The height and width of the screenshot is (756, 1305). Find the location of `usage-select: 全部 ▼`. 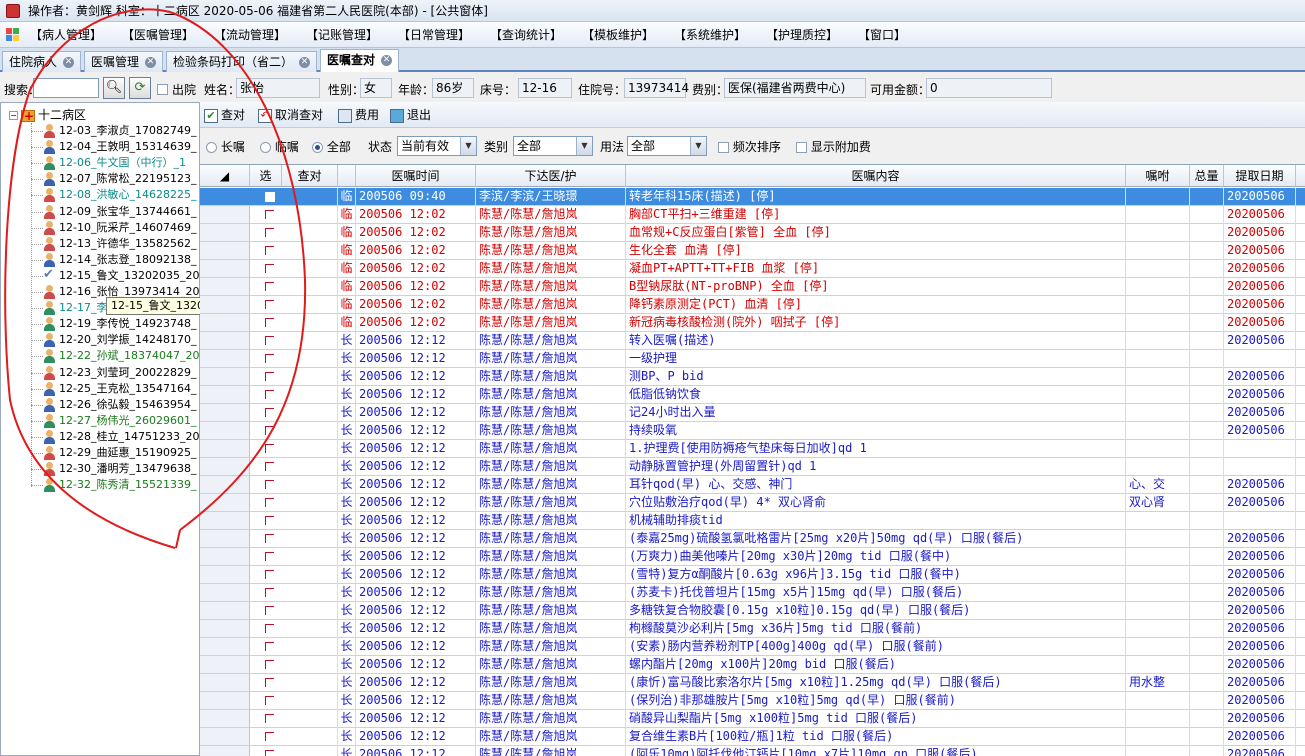

usage-select: 全部 ▼ is located at coordinates (667, 146).